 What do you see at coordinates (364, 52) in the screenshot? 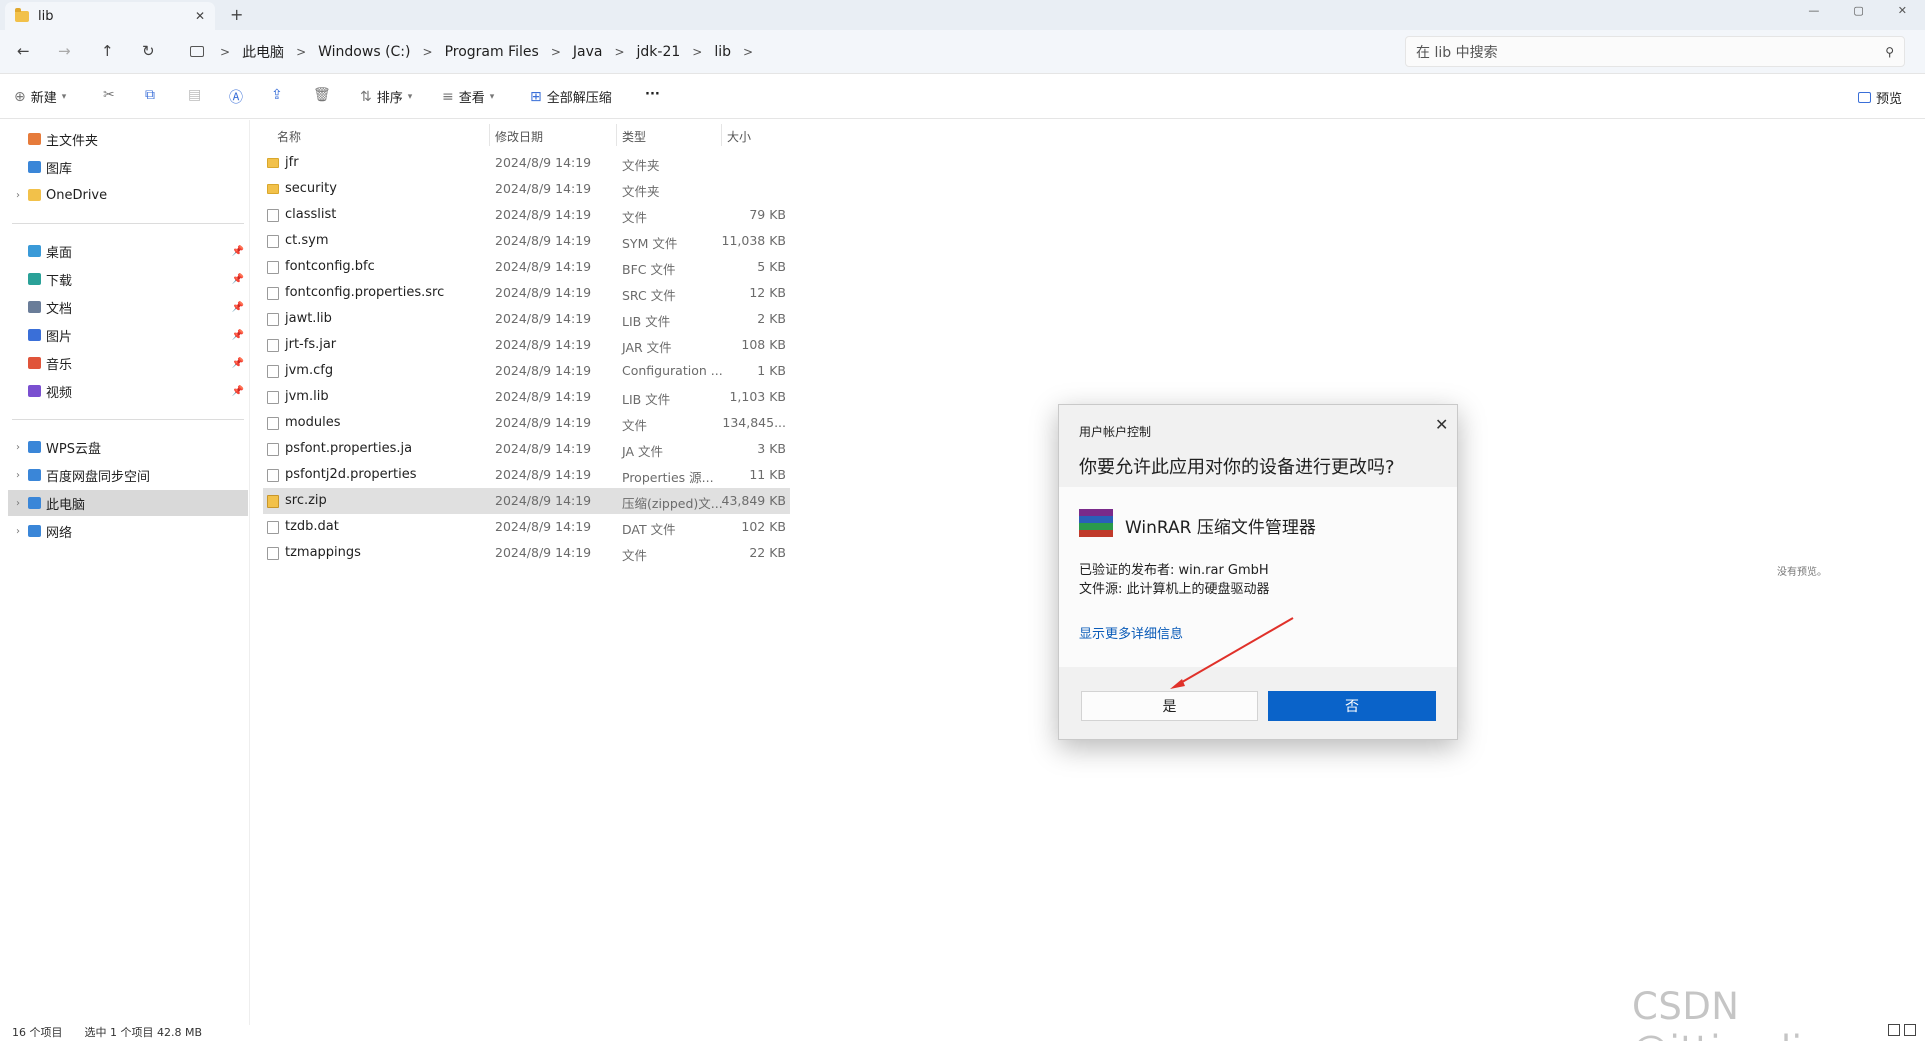
I see `breadcrumb-c-drive: Windows (C:)` at bounding box center [364, 52].